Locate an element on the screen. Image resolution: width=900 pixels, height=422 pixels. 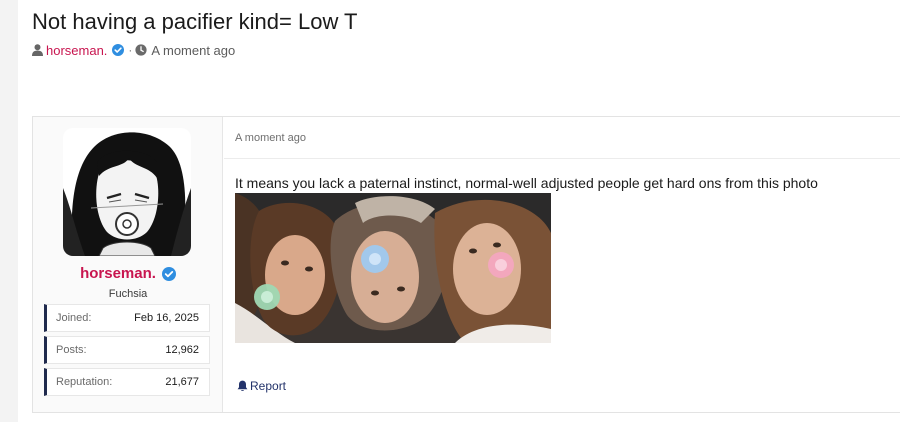
stat-value: Feb 16, 2025 is located at coordinates (166, 318).